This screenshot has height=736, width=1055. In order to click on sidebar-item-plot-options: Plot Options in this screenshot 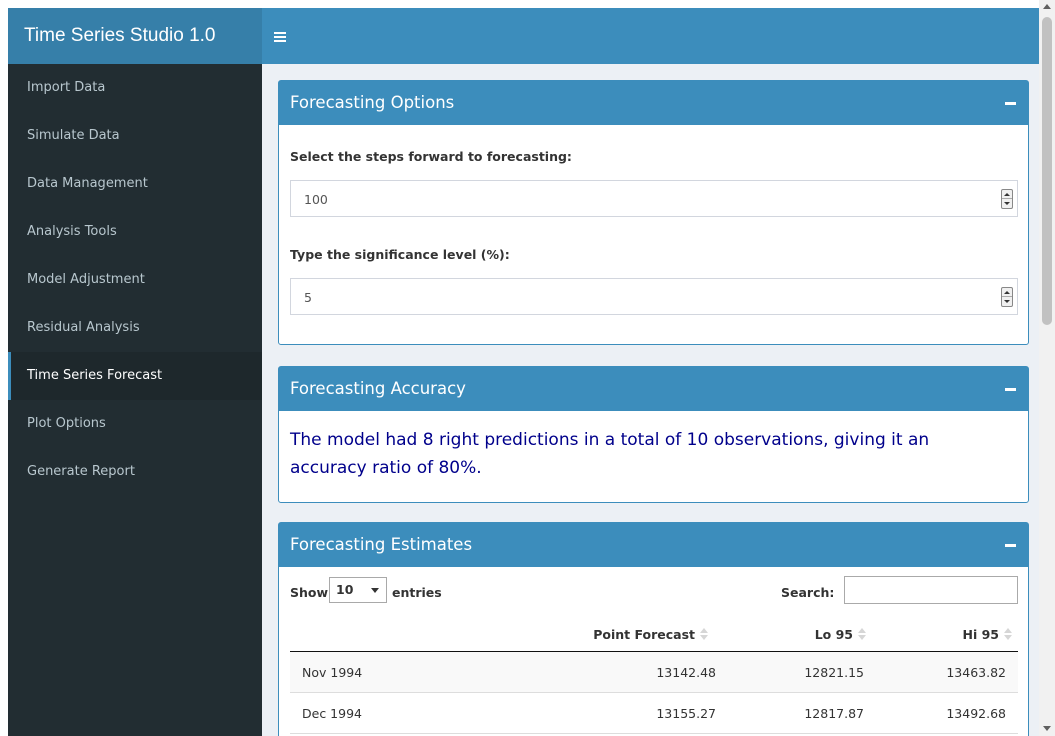, I will do `click(135, 424)`.